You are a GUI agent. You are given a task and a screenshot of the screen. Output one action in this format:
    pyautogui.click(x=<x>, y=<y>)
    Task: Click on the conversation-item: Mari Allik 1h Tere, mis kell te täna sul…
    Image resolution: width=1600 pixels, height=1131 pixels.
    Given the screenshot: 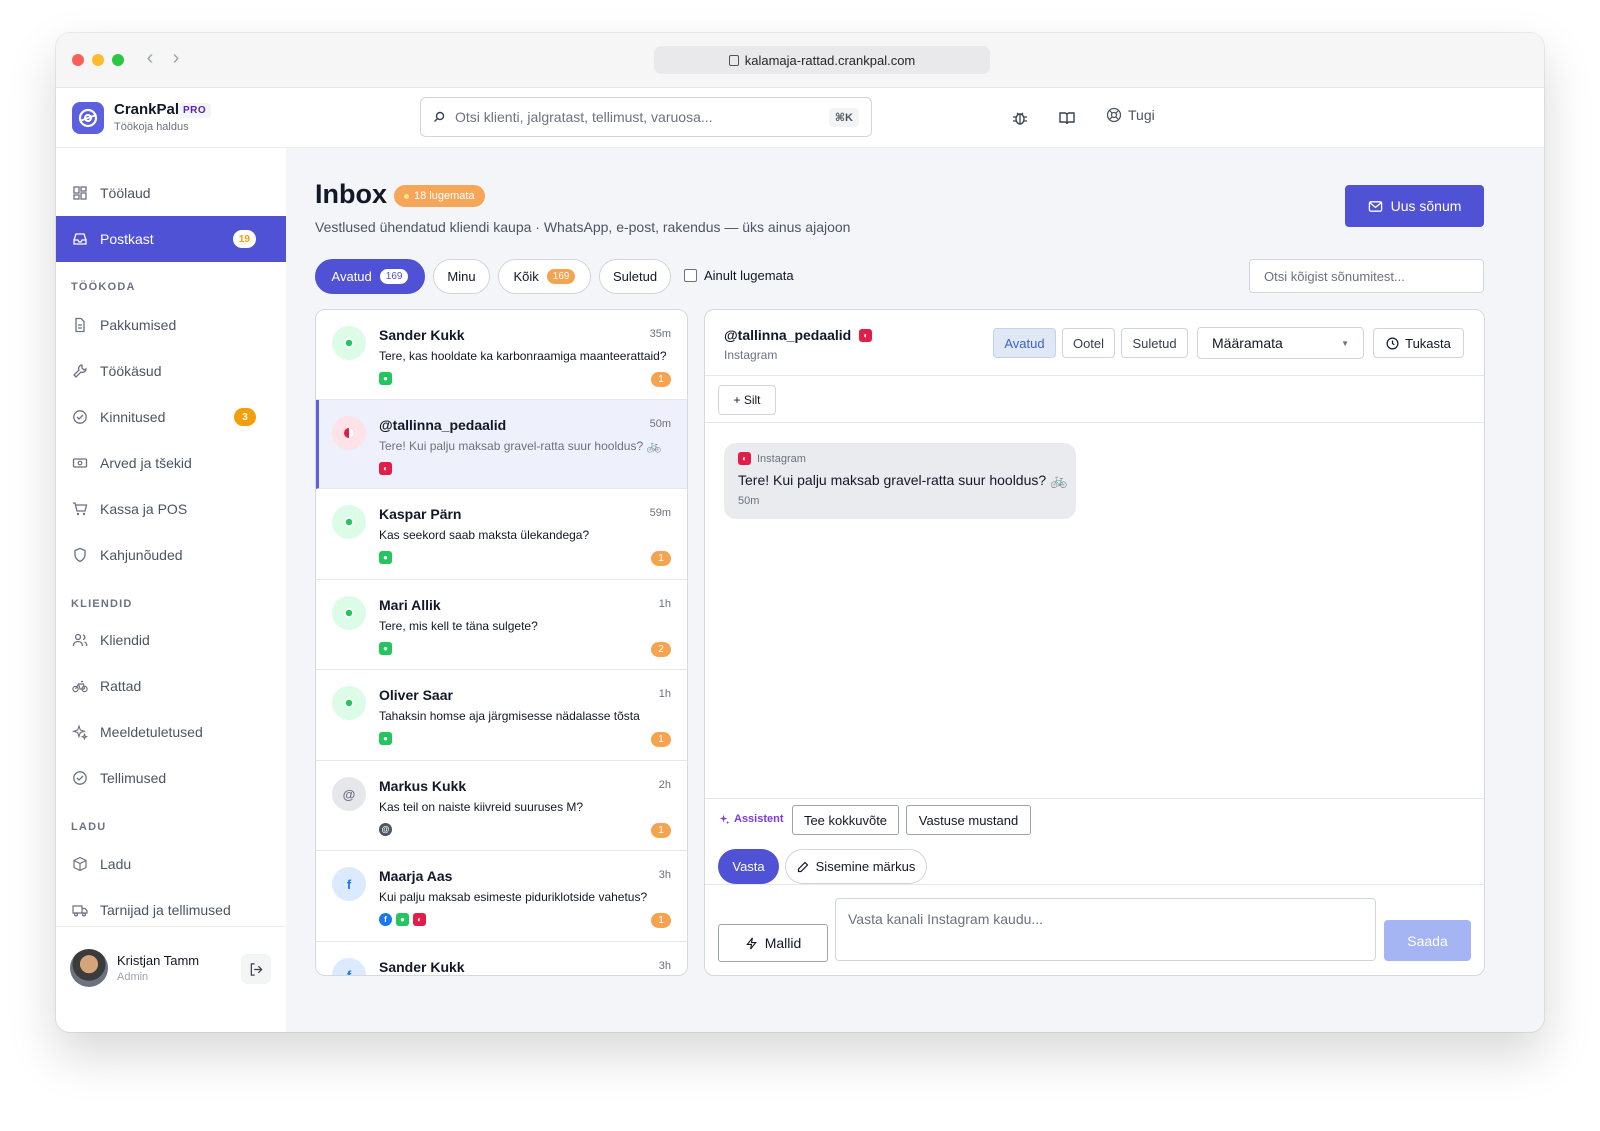 What is the action you would take?
    pyautogui.click(x=501, y=625)
    